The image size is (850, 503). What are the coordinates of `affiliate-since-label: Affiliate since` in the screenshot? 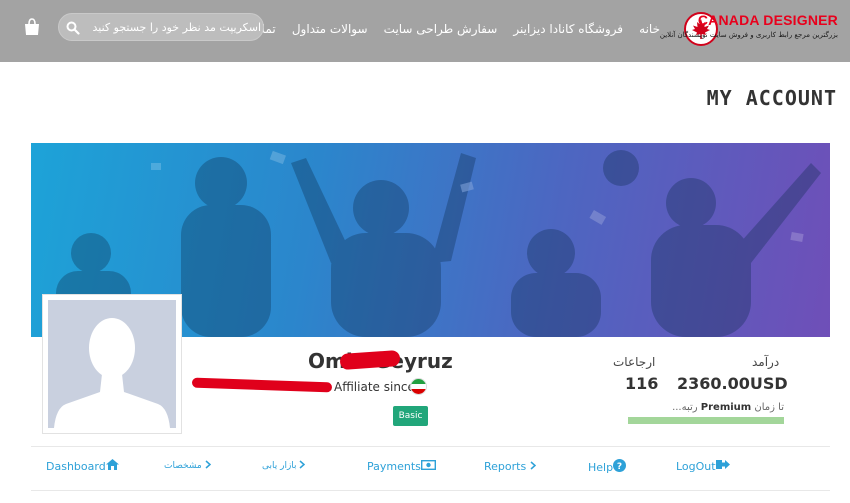 It's located at (374, 387).